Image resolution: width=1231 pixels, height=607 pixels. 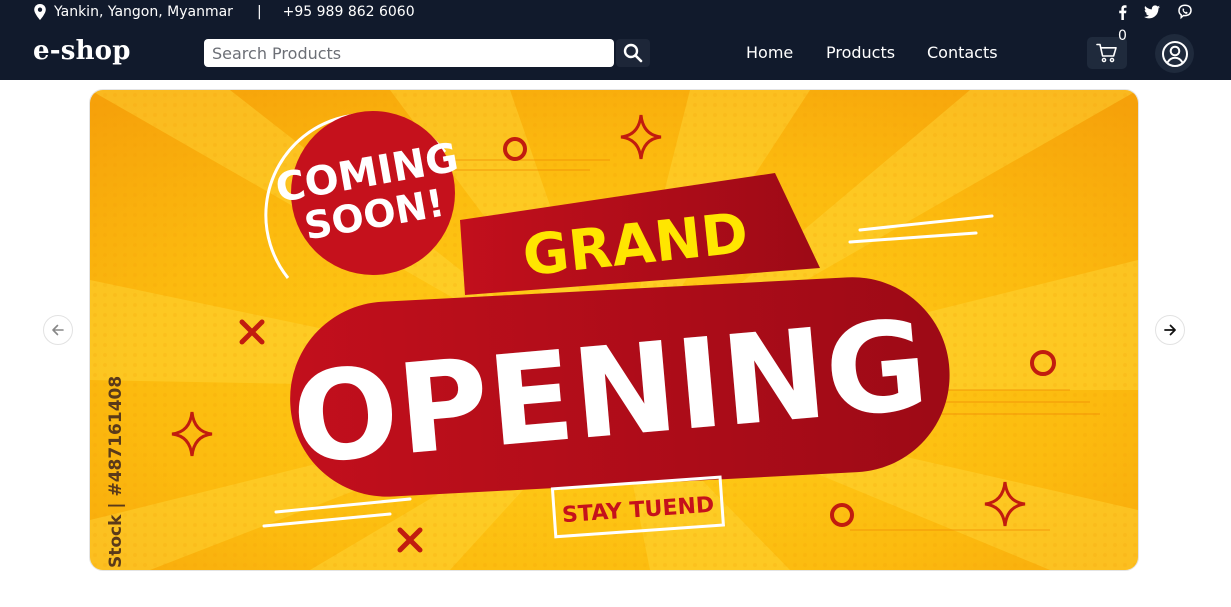 I want to click on user-account-icon, so click(x=1174, y=53).